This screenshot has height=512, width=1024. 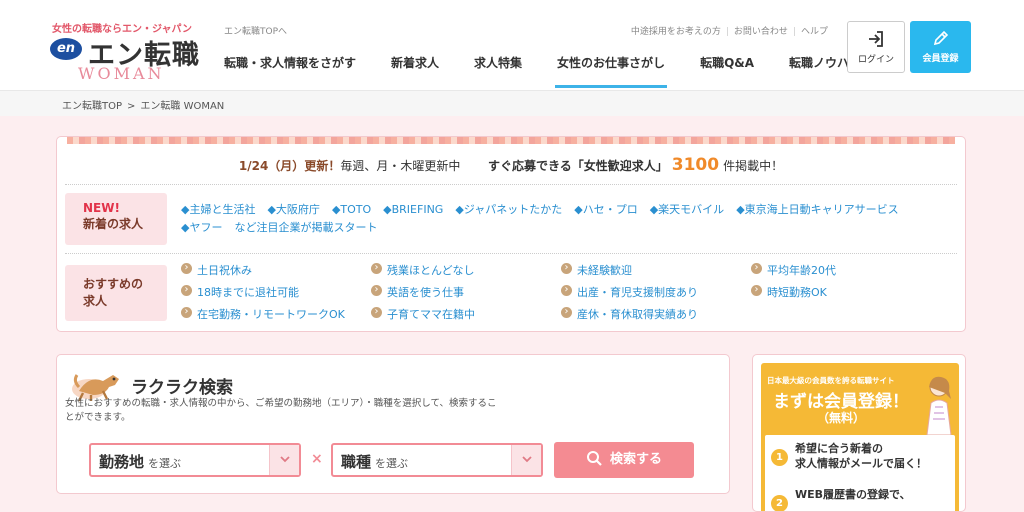 I want to click on search-button: 検索する, so click(x=624, y=460).